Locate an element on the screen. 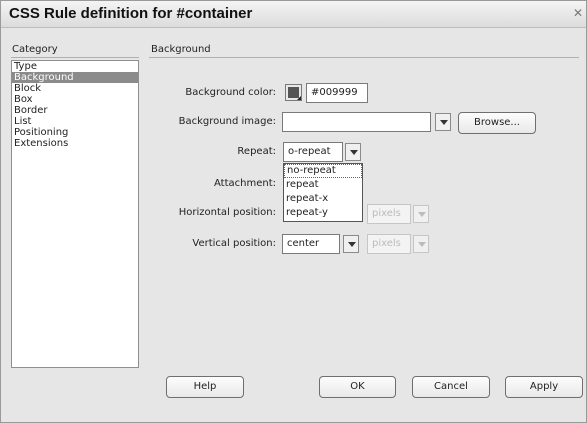  category-item-positioning: Positioning is located at coordinates (75, 132).